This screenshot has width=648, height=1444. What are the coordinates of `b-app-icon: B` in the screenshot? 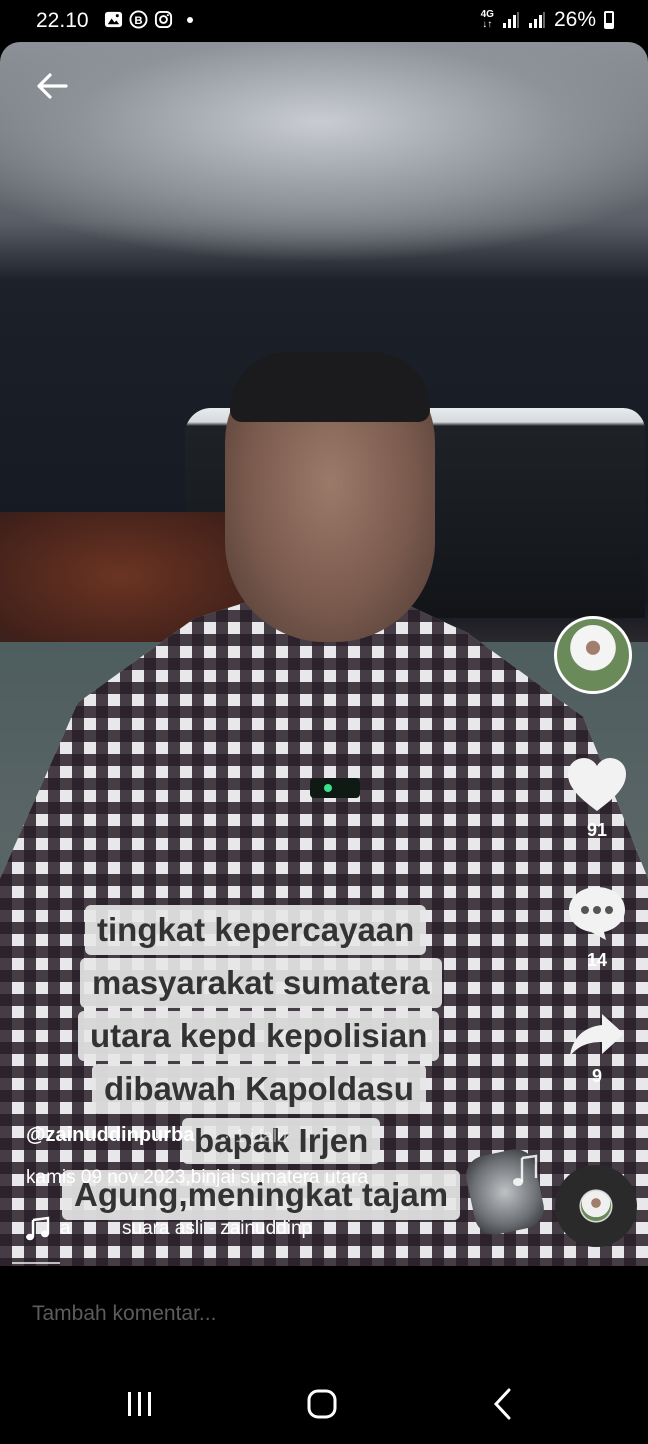 It's located at (138, 19).